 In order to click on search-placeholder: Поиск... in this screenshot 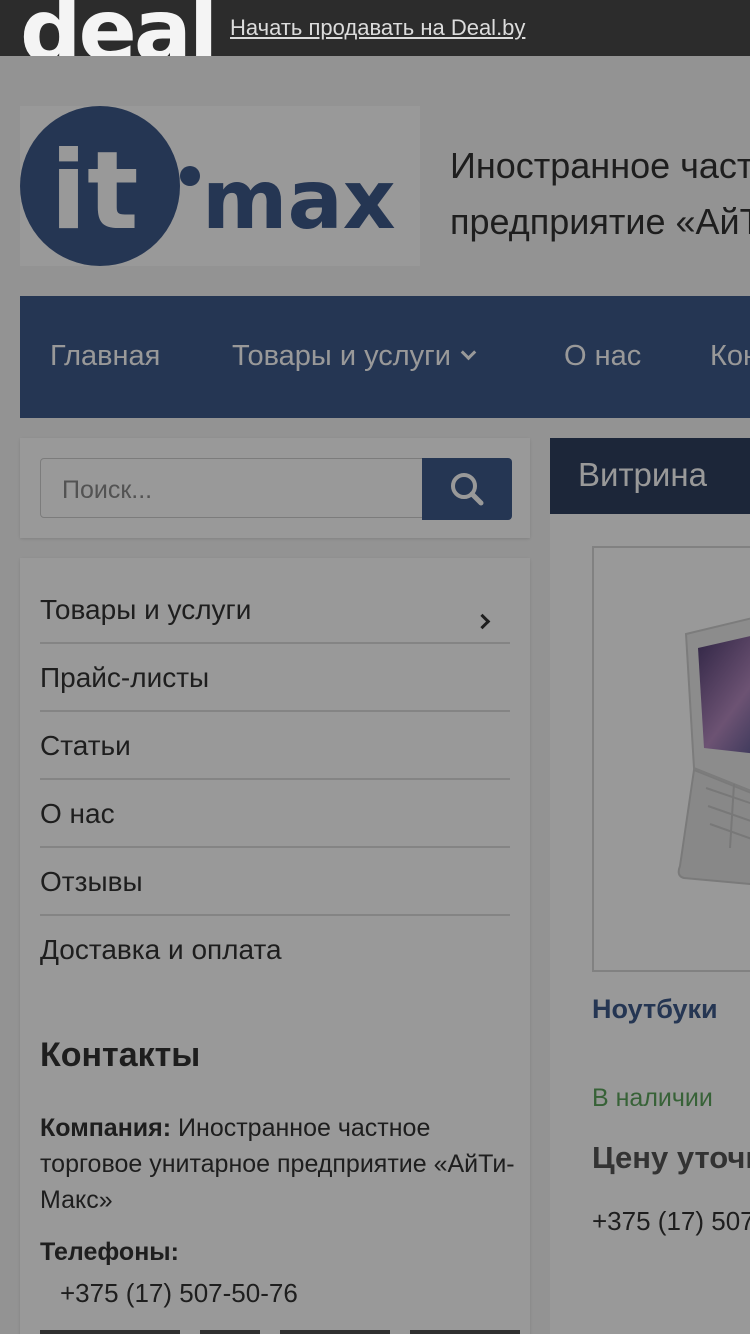, I will do `click(107, 490)`.